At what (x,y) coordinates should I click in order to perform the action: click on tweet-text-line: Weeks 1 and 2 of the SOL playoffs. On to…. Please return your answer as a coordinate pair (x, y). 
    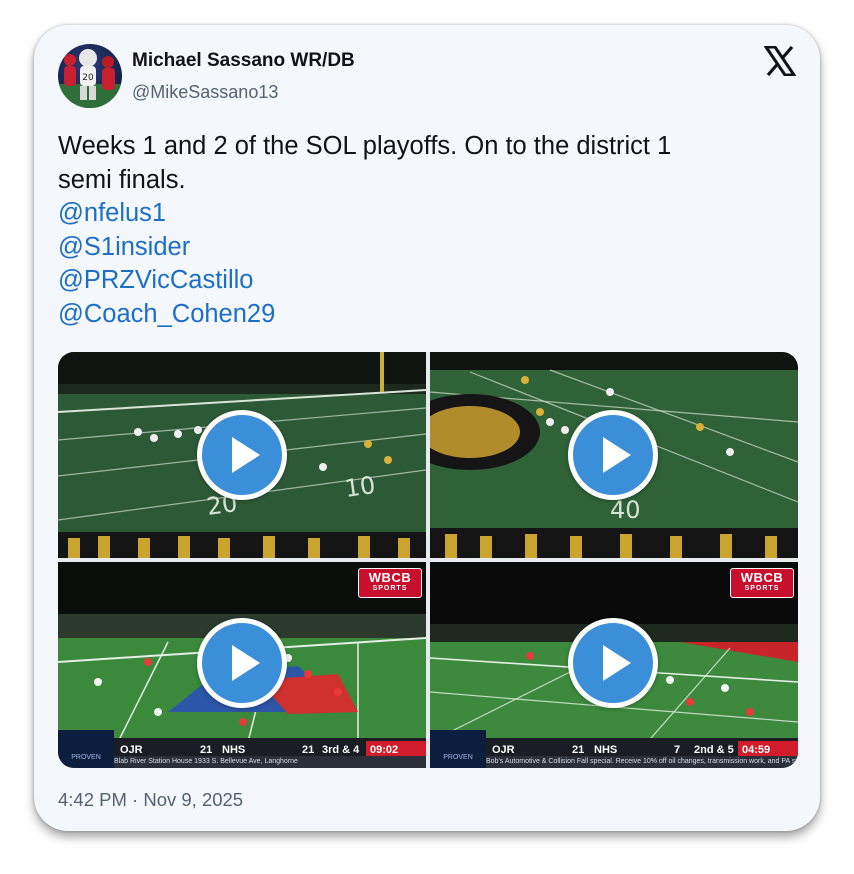
    Looking at the image, I should click on (365, 146).